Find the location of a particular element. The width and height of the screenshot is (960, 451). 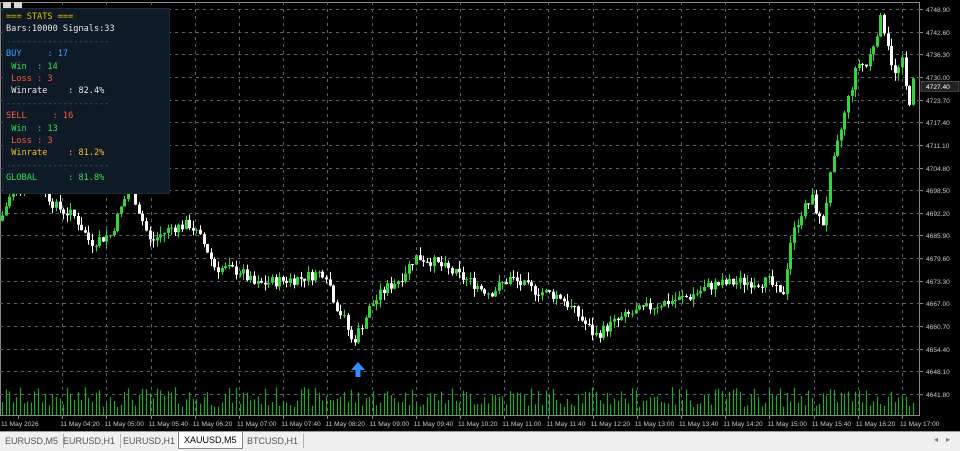

buy-loss-row: Loss : 3 is located at coordinates (32, 78).